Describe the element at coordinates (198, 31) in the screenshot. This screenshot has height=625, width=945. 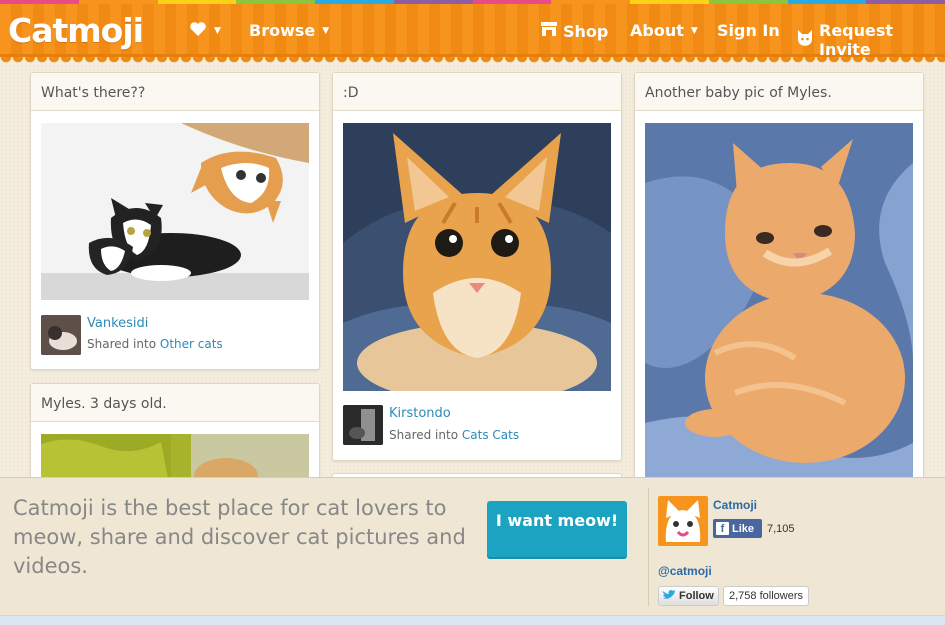
I see `heart-icon` at that location.